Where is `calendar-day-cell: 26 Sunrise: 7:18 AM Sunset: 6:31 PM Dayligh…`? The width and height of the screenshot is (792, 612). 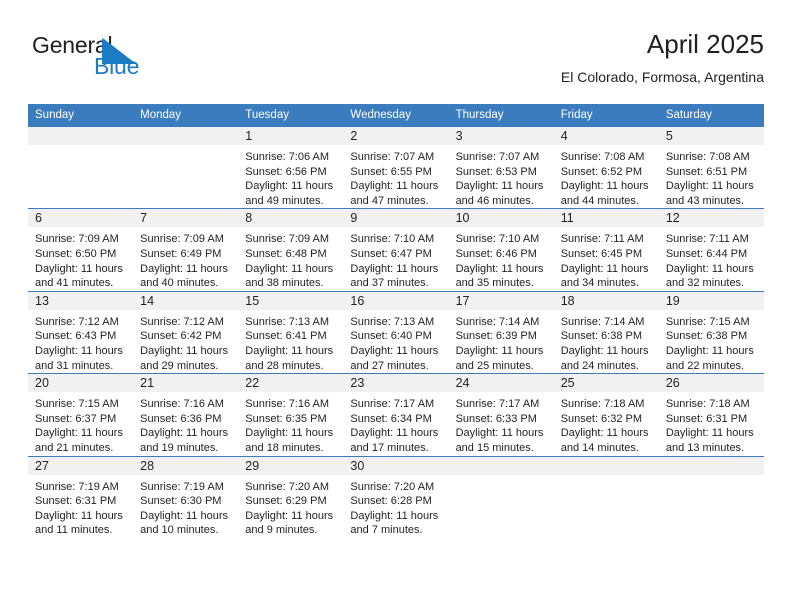 calendar-day-cell: 26 Sunrise: 7:18 AM Sunset: 6:31 PM Dayligh… is located at coordinates (711, 414).